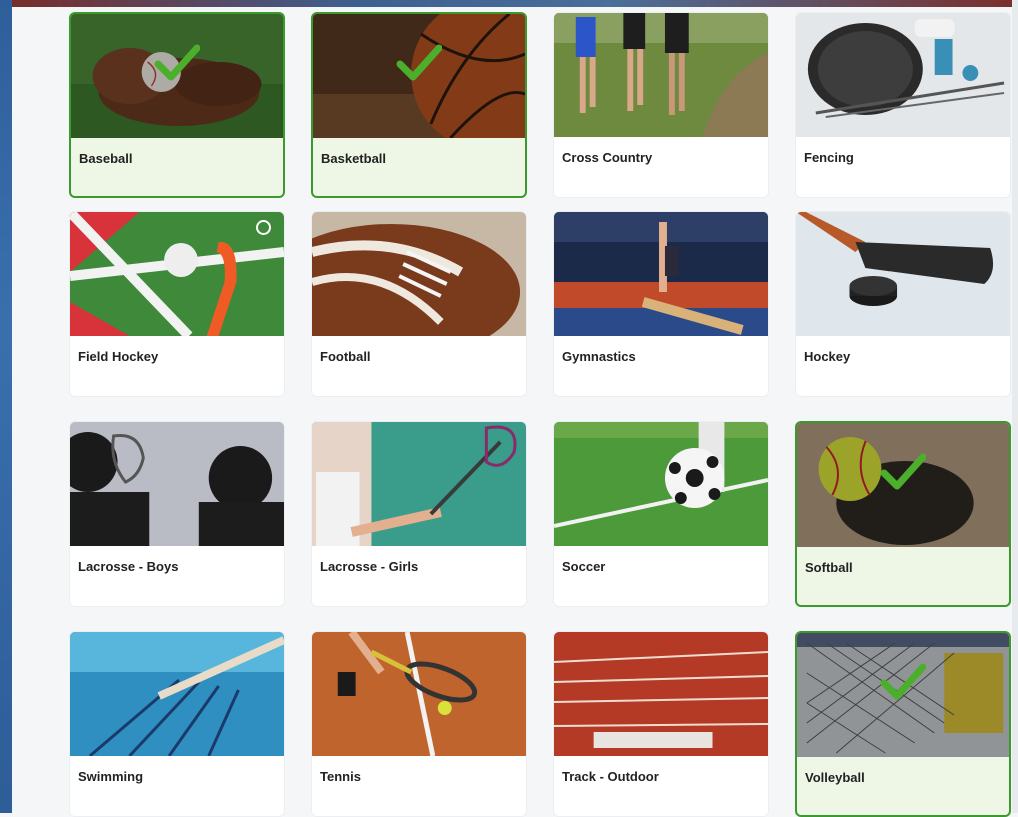 Image resolution: width=1018 pixels, height=817 pixels. What do you see at coordinates (177, 694) in the screenshot?
I see `swimming-image` at bounding box center [177, 694].